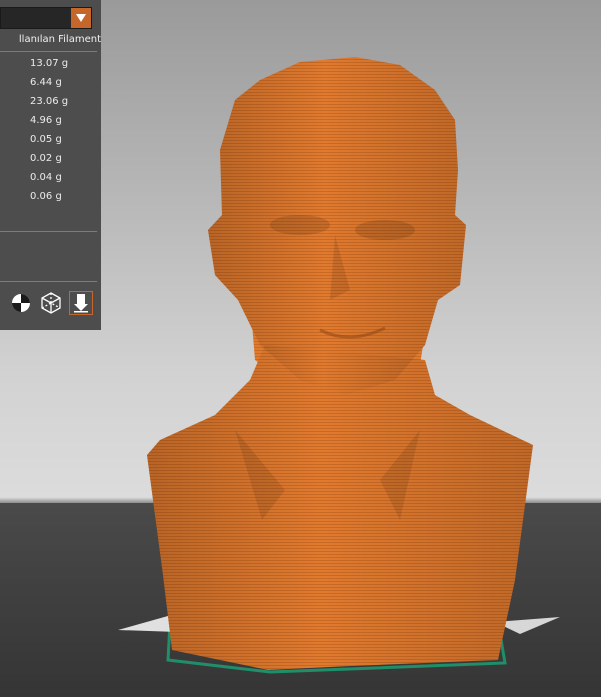 The image size is (601, 697). I want to click on material-dropdown, so click(46, 18).